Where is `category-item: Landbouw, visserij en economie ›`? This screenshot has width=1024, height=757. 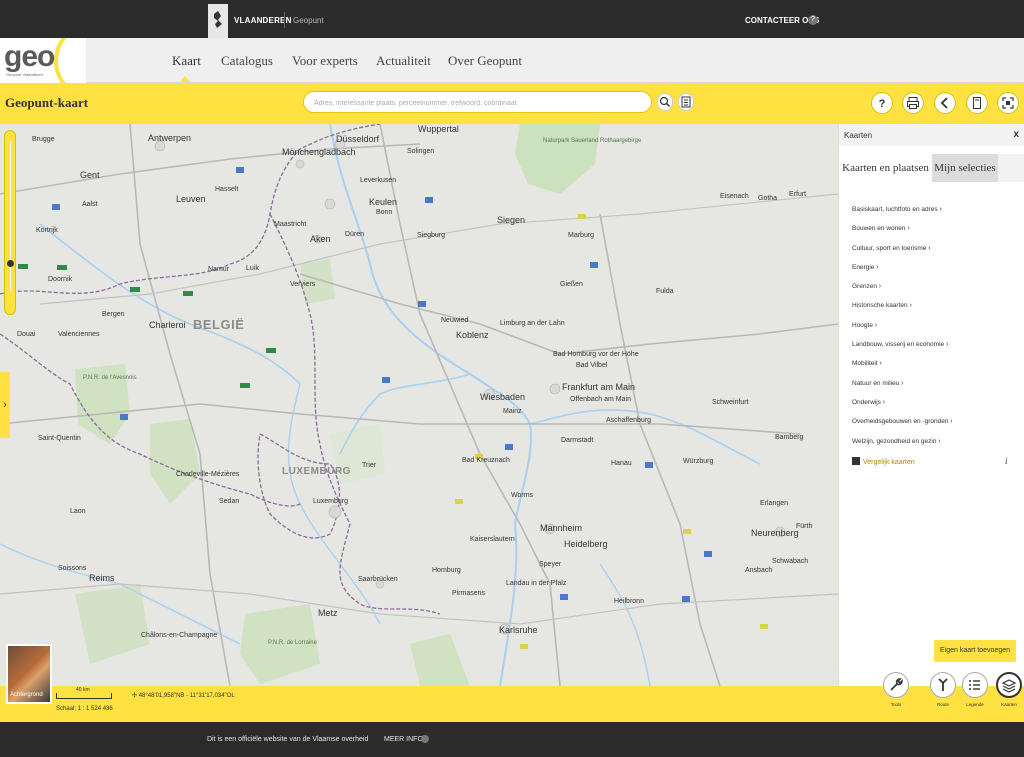 category-item: Landbouw, visserij en economie › is located at coordinates (934, 350).